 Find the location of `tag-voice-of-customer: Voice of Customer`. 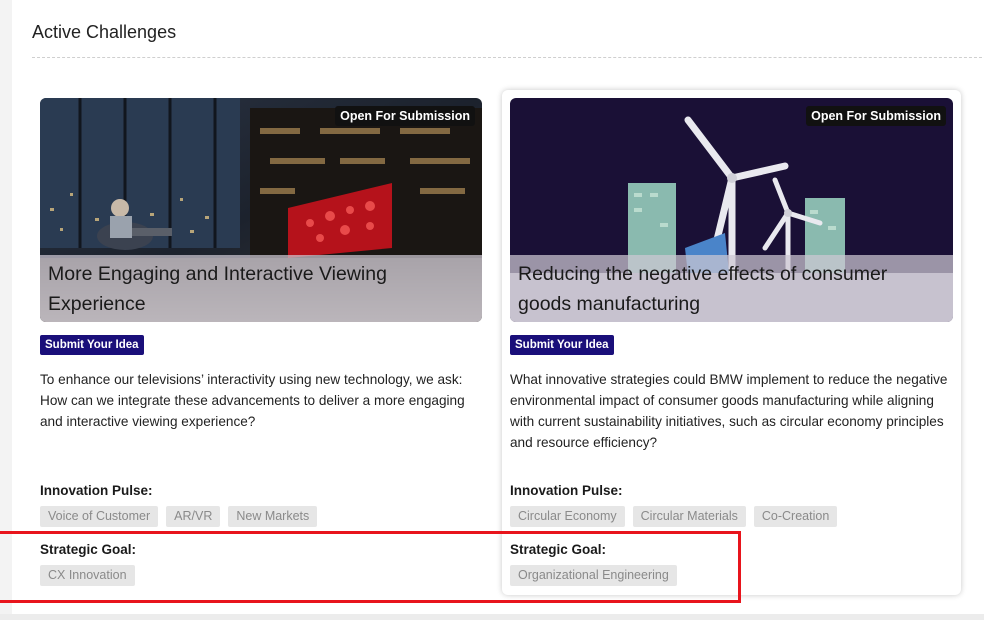

tag-voice-of-customer: Voice of Customer is located at coordinates (99, 516).